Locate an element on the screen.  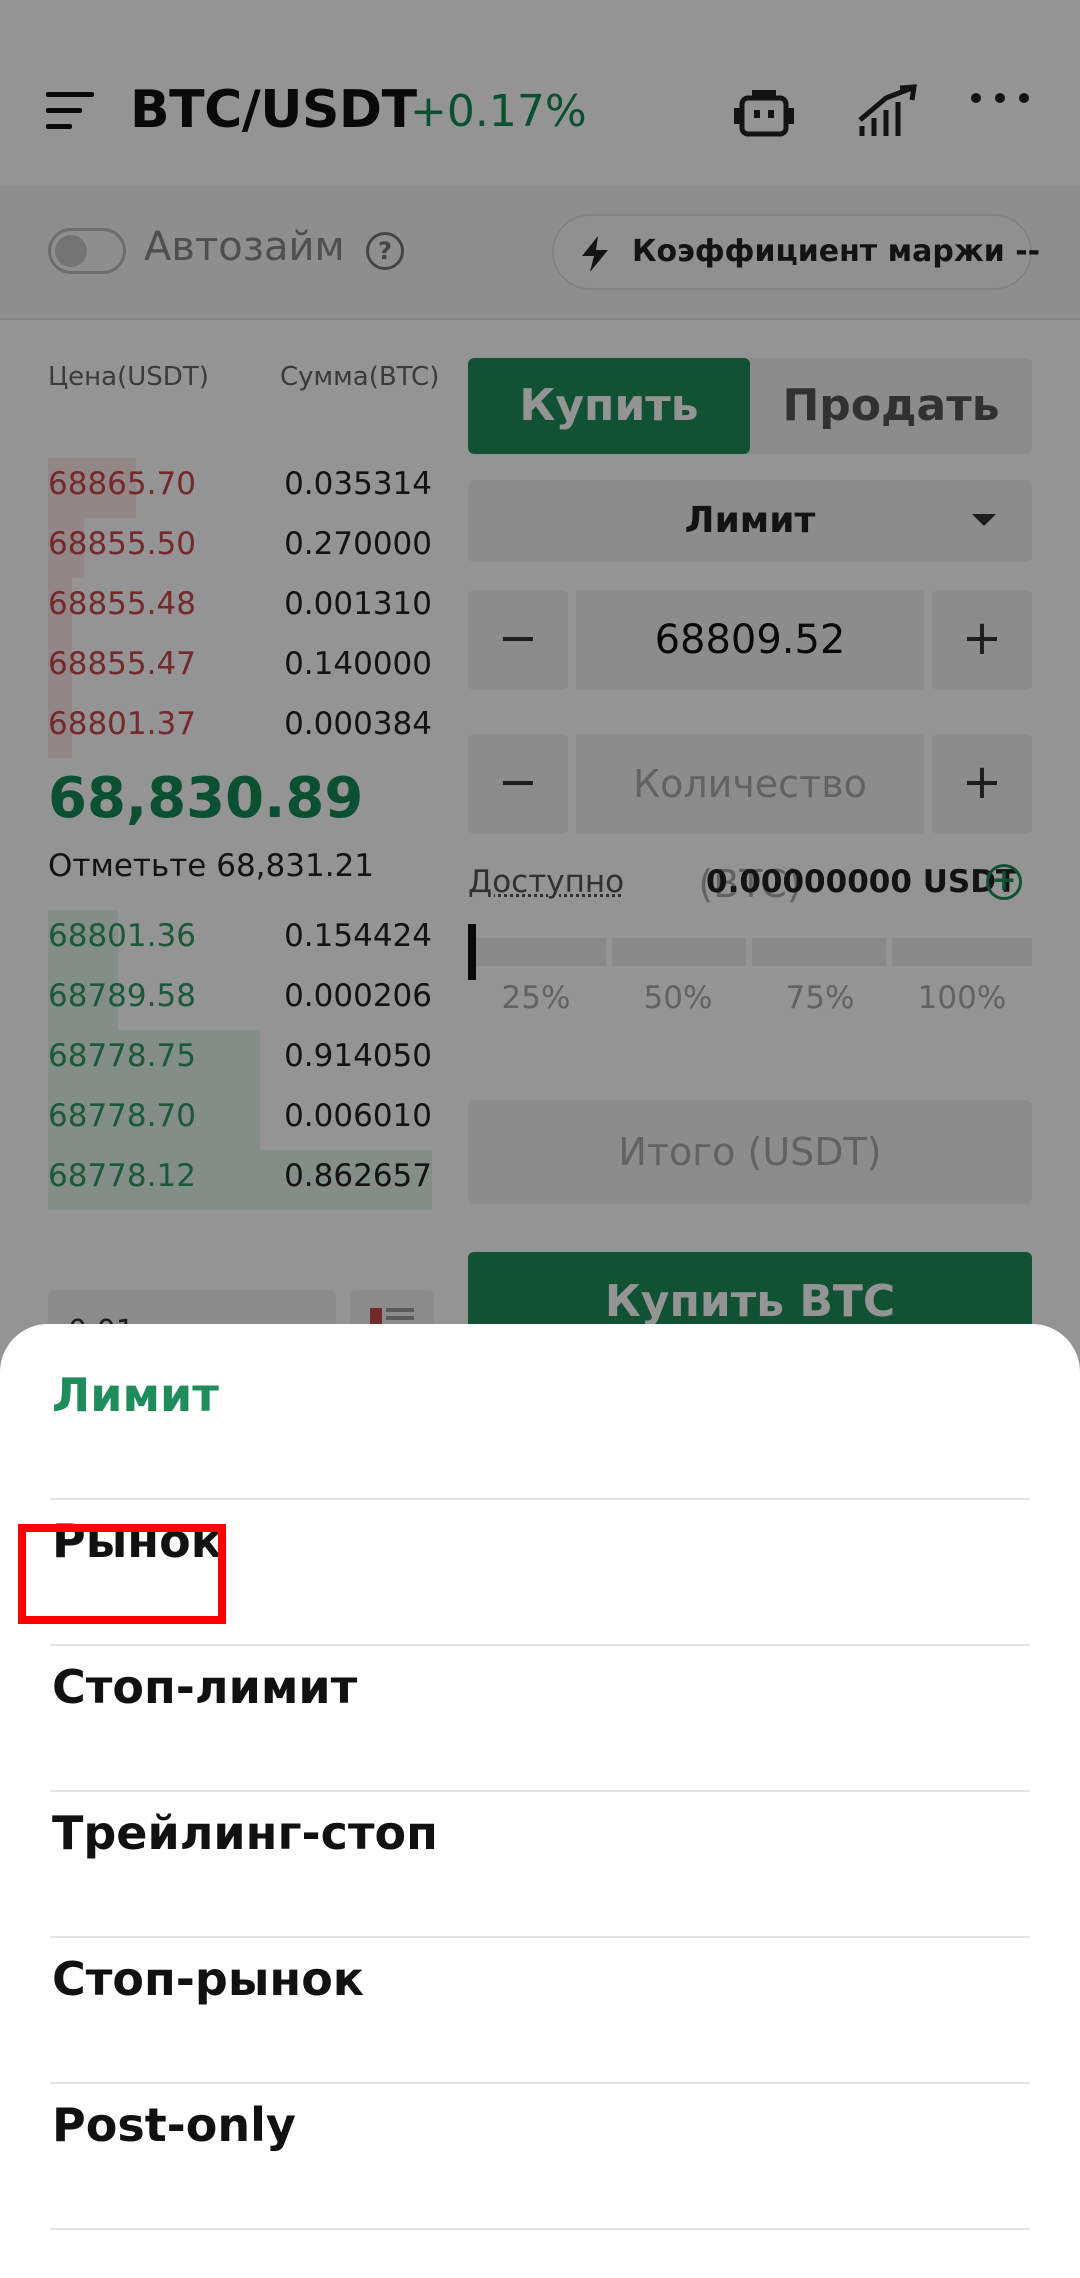
highlight-box is located at coordinates (122, 1574).